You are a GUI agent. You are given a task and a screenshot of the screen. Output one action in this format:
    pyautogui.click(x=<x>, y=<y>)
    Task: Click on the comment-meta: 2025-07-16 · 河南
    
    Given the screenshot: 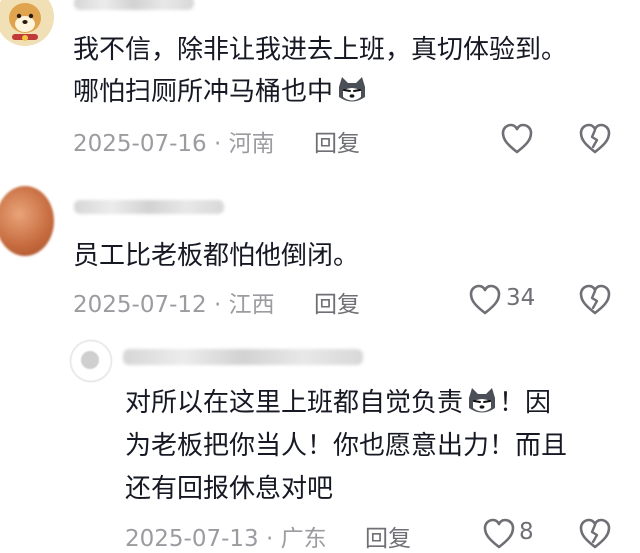 What is the action you would take?
    pyautogui.click(x=174, y=141)
    